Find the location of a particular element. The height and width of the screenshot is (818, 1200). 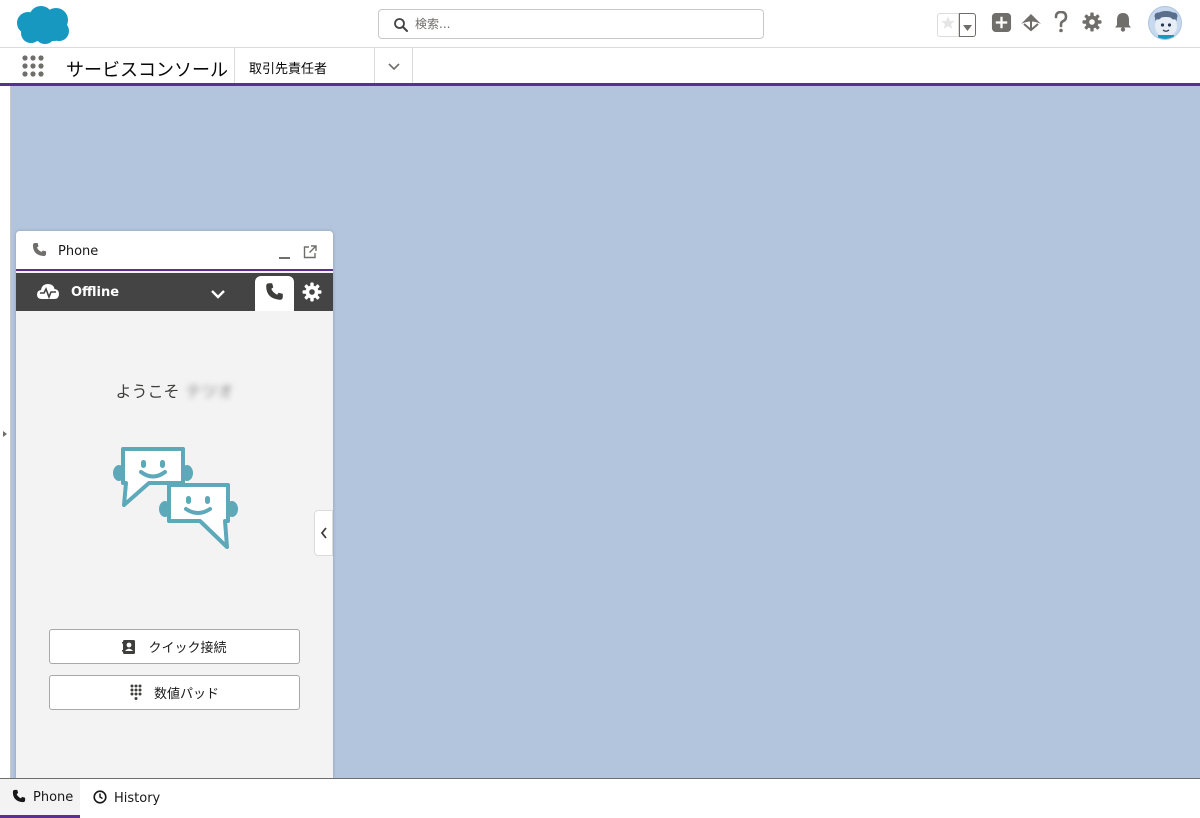

notifications-button is located at coordinates (1123, 24).